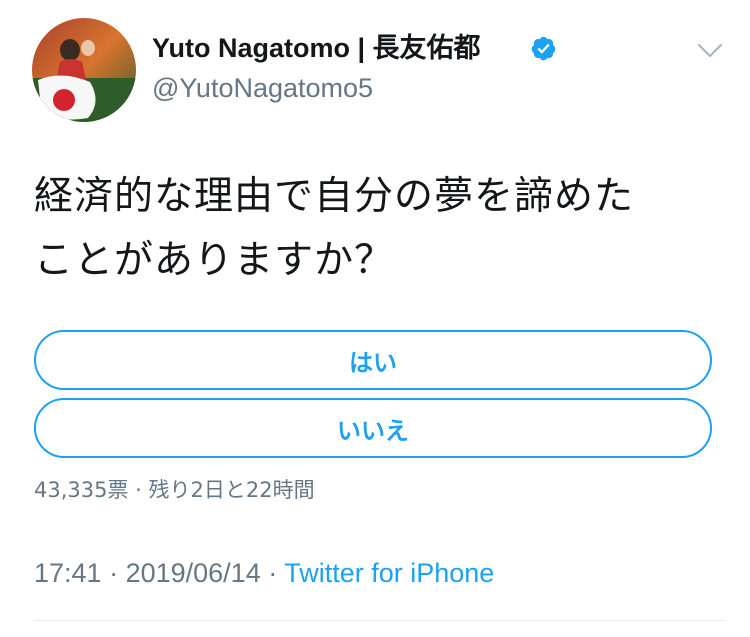 The image size is (750, 637). I want to click on tweet-timestamp-row: 17:41 · 2019/06/14 · Twitter for iPhone, so click(264, 573).